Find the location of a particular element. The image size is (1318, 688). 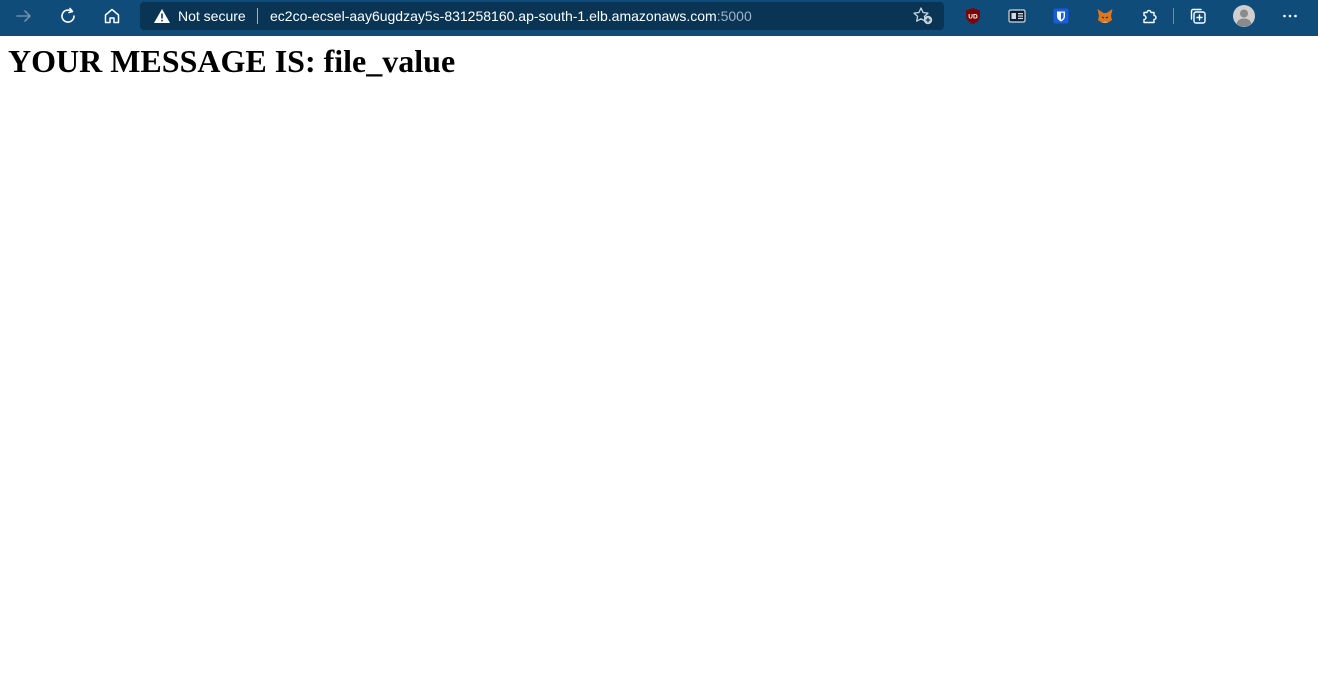

extensions-icon is located at coordinates (1149, 16).